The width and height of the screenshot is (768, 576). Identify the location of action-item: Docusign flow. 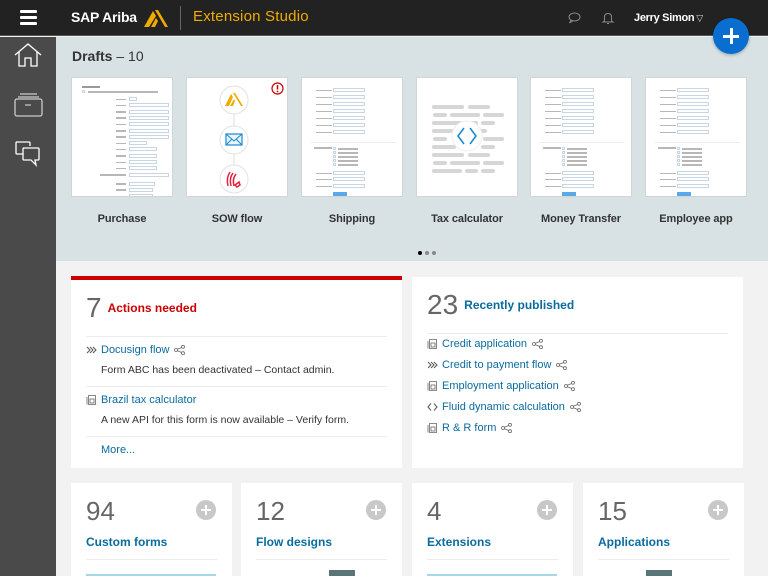
(136, 350).